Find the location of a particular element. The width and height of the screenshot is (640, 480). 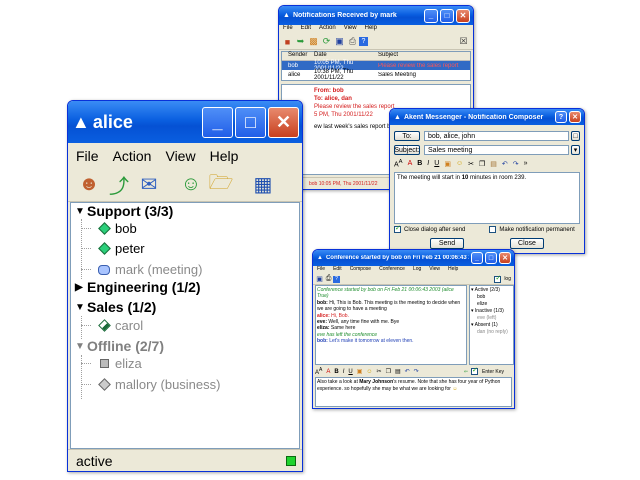

log-checkbox is located at coordinates (498, 278).